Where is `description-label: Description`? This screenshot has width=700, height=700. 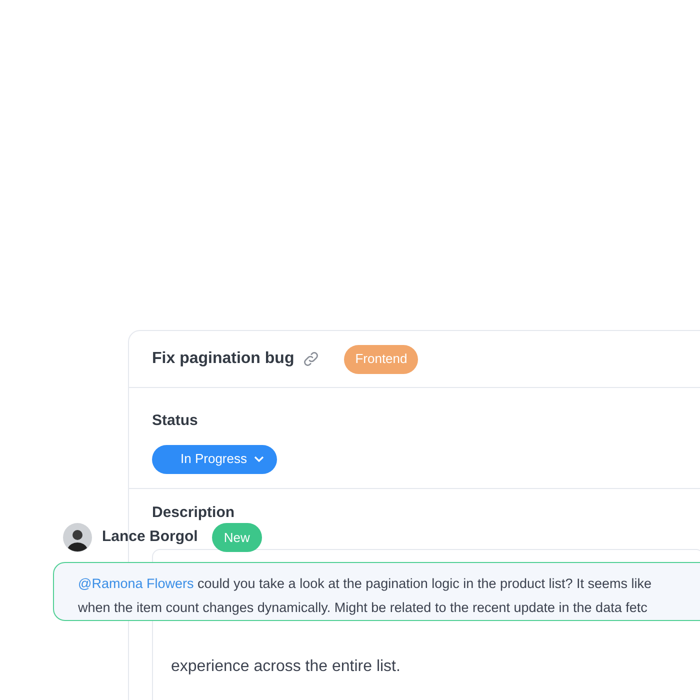
description-label: Description is located at coordinates (194, 513).